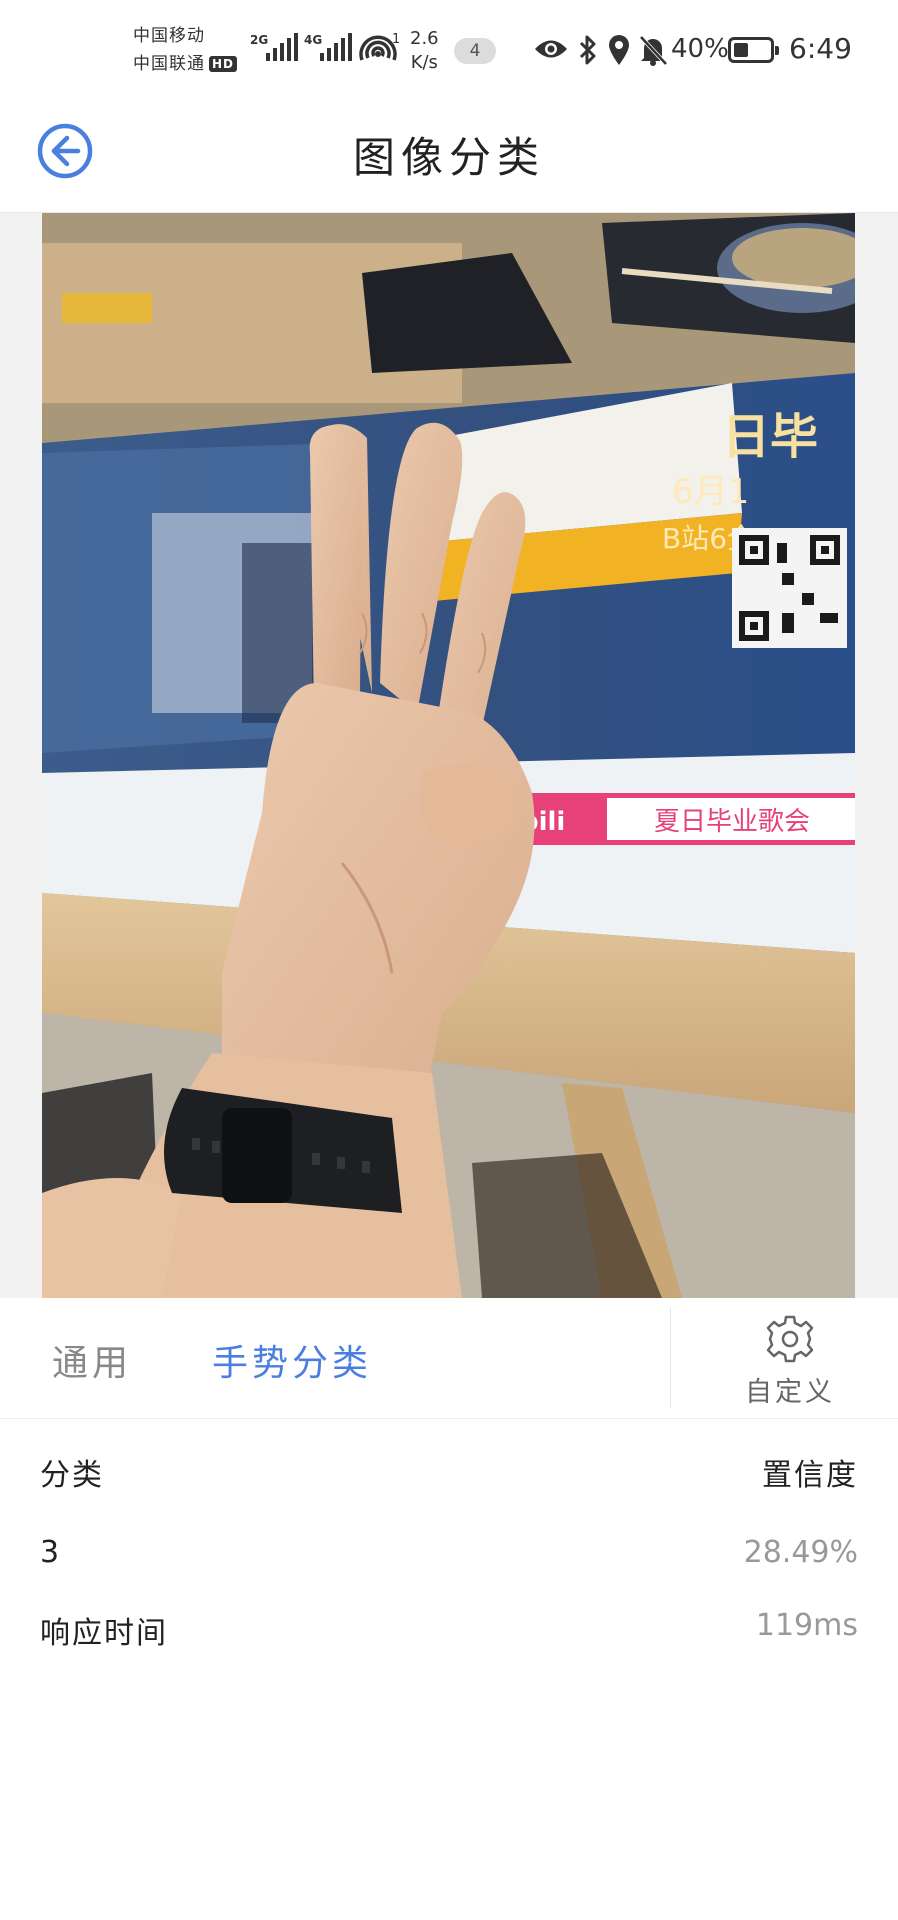  Describe the element at coordinates (424, 50) in the screenshot. I see `net-speed: 2.6 K/s` at that location.